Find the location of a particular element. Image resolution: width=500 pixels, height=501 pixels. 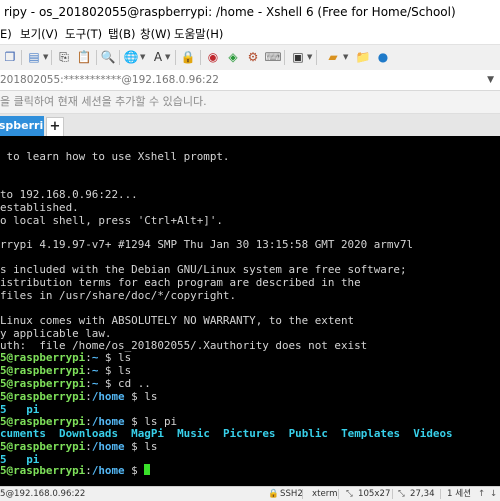

copy-icon: ❐ is located at coordinates (10, 57).